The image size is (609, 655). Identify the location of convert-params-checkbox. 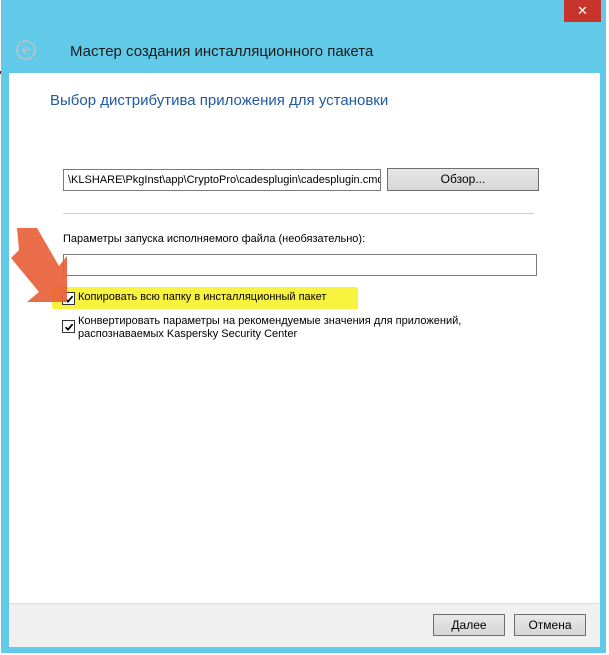
(68, 326).